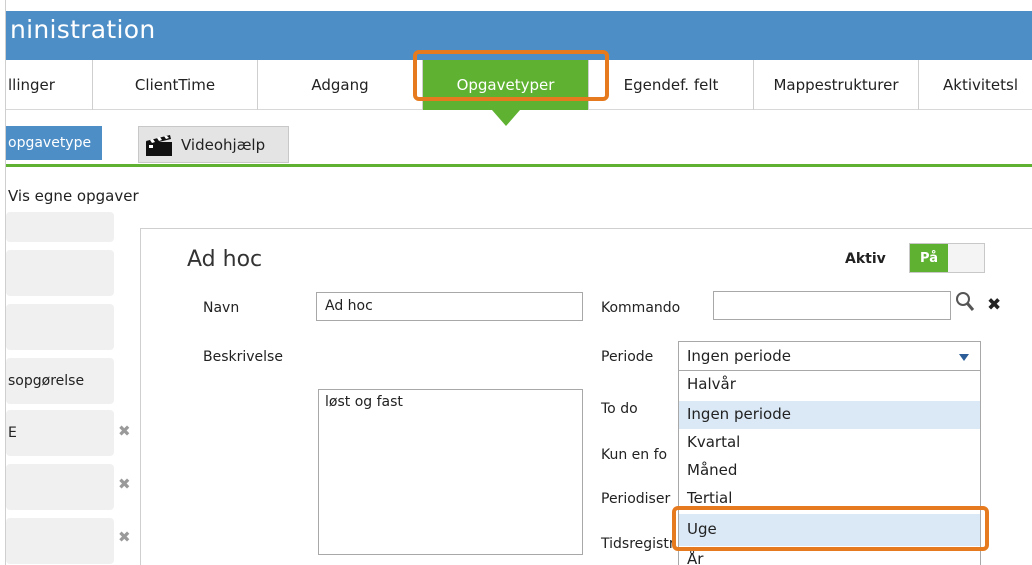  I want to click on clear-icon: ✖, so click(994, 305).